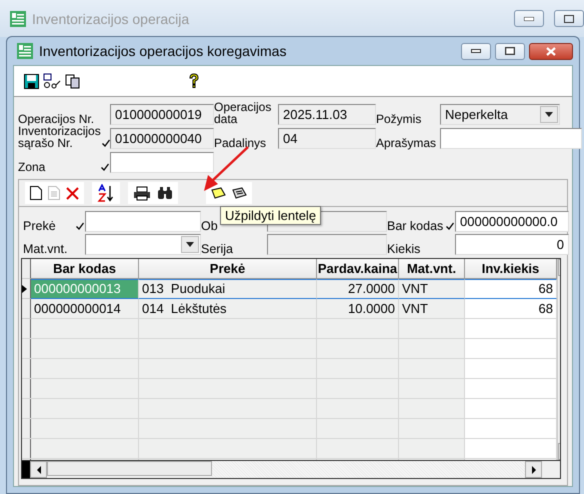 The image size is (584, 494). What do you see at coordinates (500, 114) in the screenshot?
I see `dropdown-field: Neperkelta` at bounding box center [500, 114].